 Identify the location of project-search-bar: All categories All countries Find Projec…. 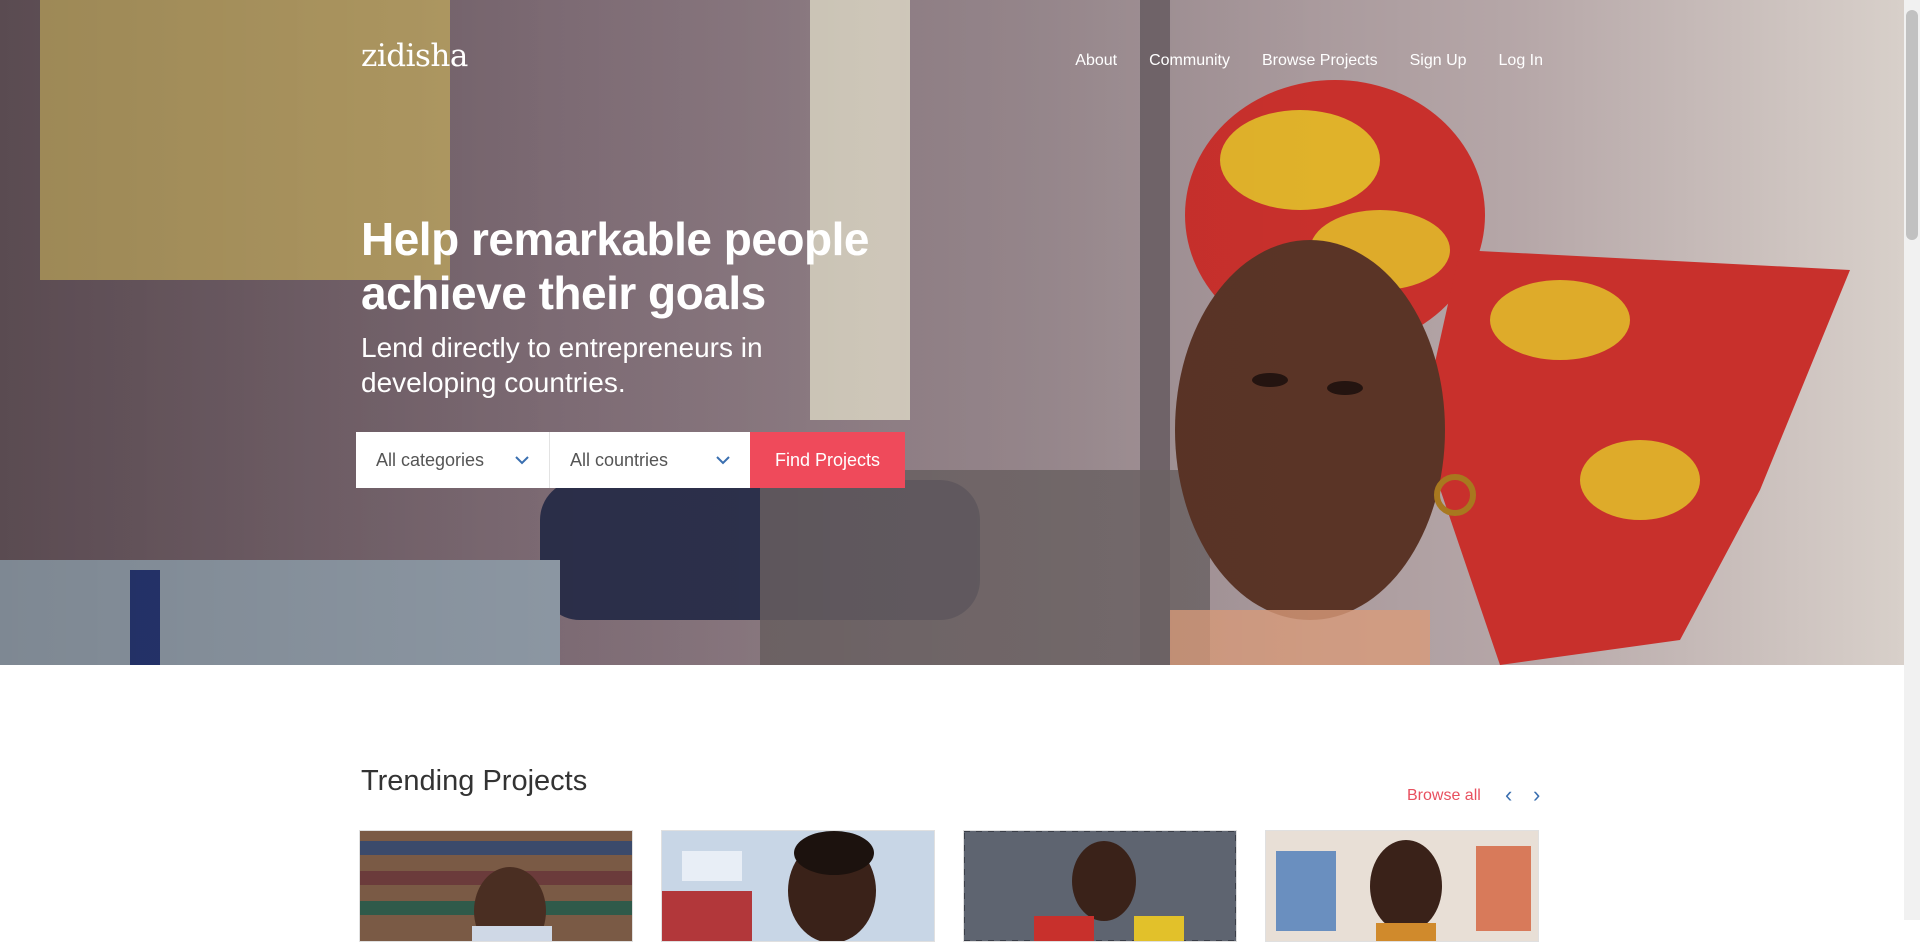
(630, 460).